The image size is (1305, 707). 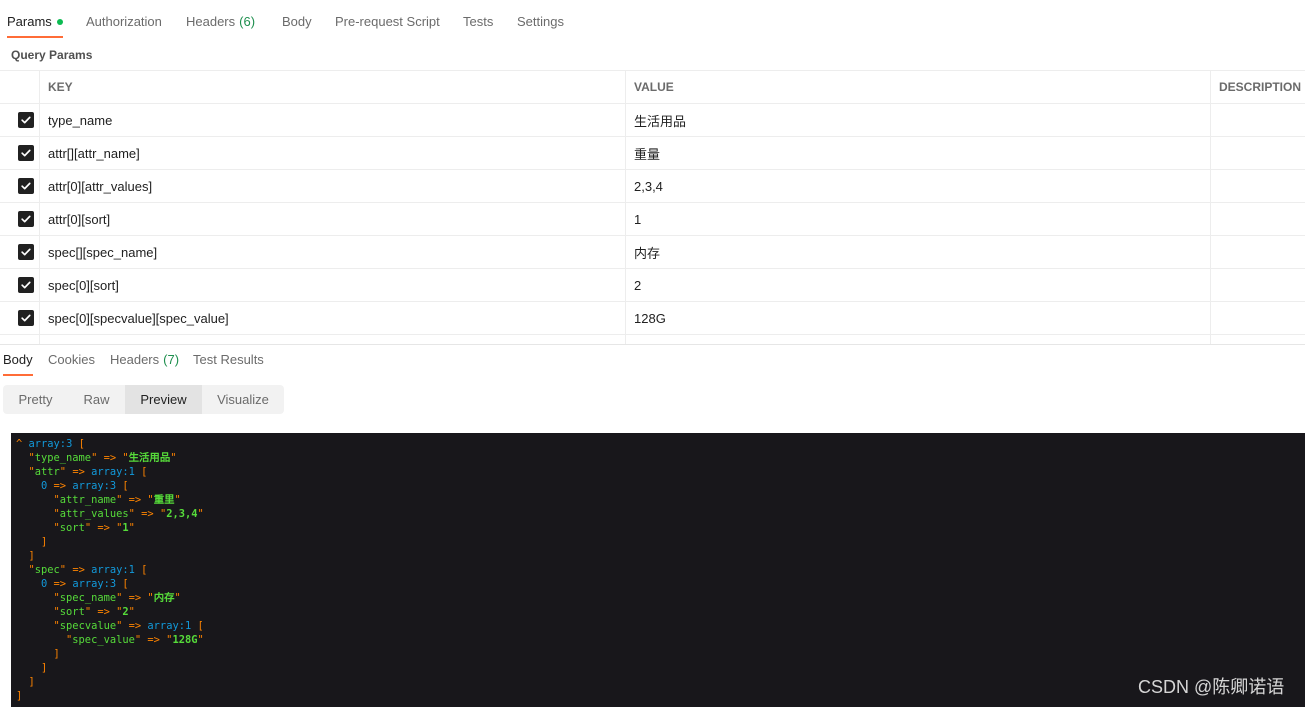 I want to click on key-cell: attr[0][attr_values], so click(x=333, y=186).